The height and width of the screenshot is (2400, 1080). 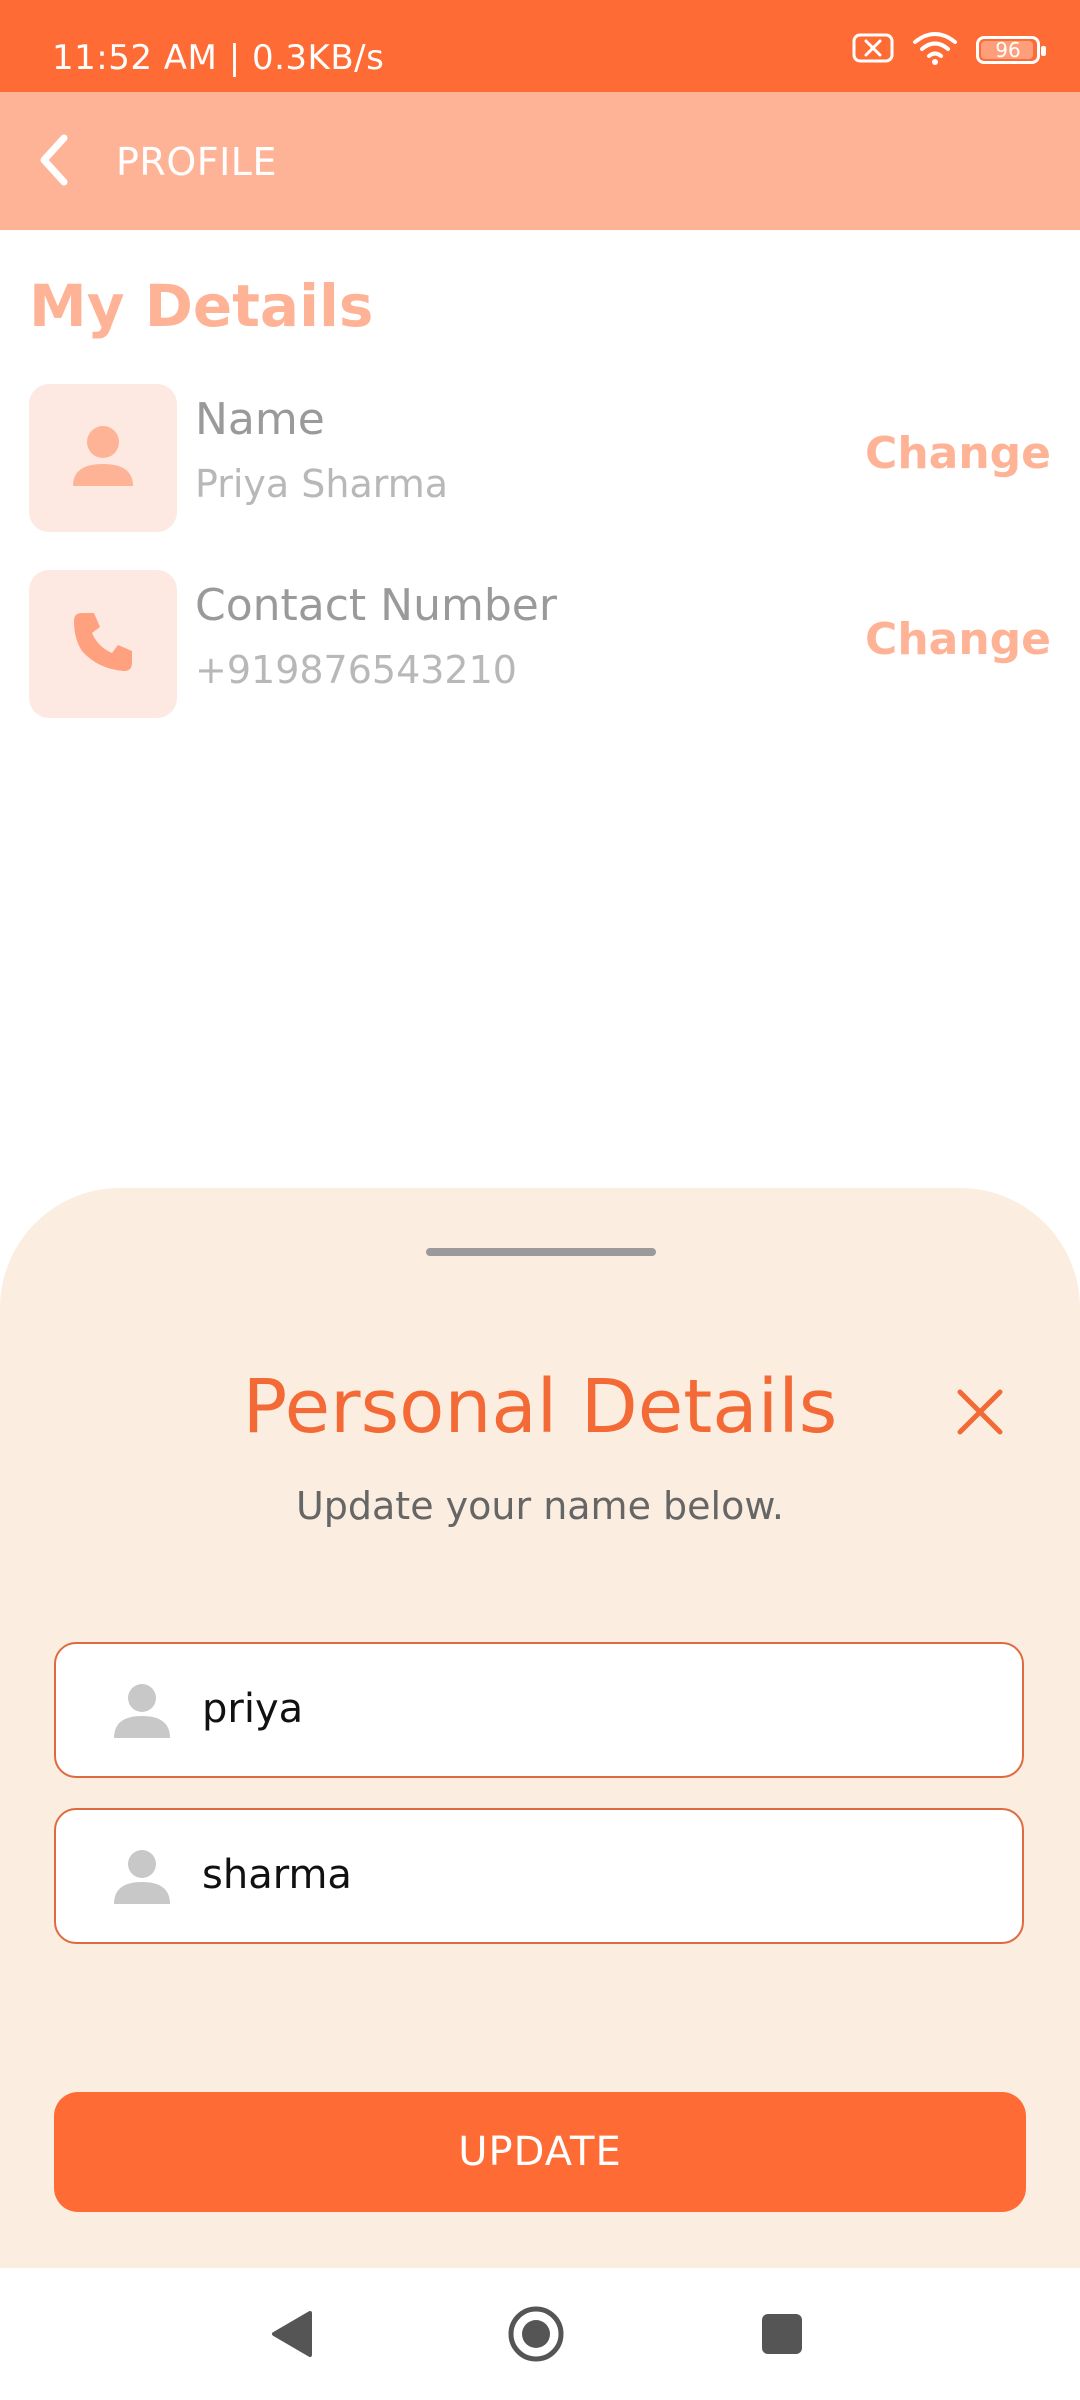 What do you see at coordinates (540, 1407) in the screenshot?
I see `sheet-title: Personal Details` at bounding box center [540, 1407].